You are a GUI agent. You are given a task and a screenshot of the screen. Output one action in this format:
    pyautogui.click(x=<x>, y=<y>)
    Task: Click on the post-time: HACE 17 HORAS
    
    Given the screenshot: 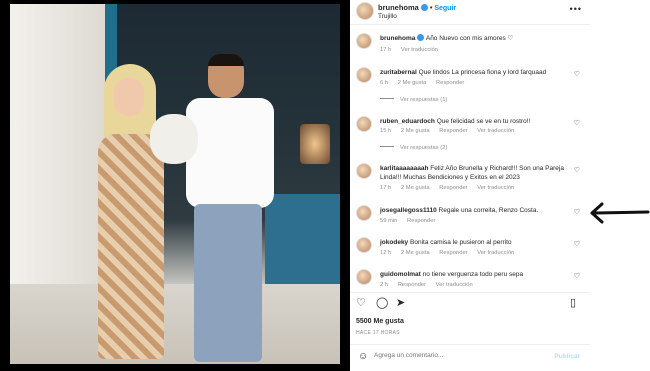 What is the action you would take?
    pyautogui.click(x=378, y=333)
    